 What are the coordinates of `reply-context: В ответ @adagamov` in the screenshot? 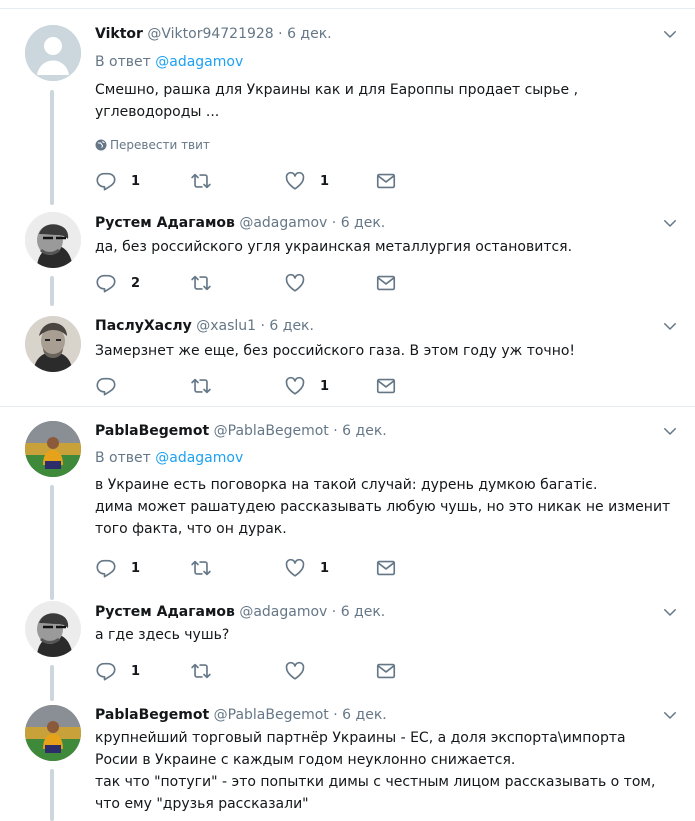 It's located at (169, 62).